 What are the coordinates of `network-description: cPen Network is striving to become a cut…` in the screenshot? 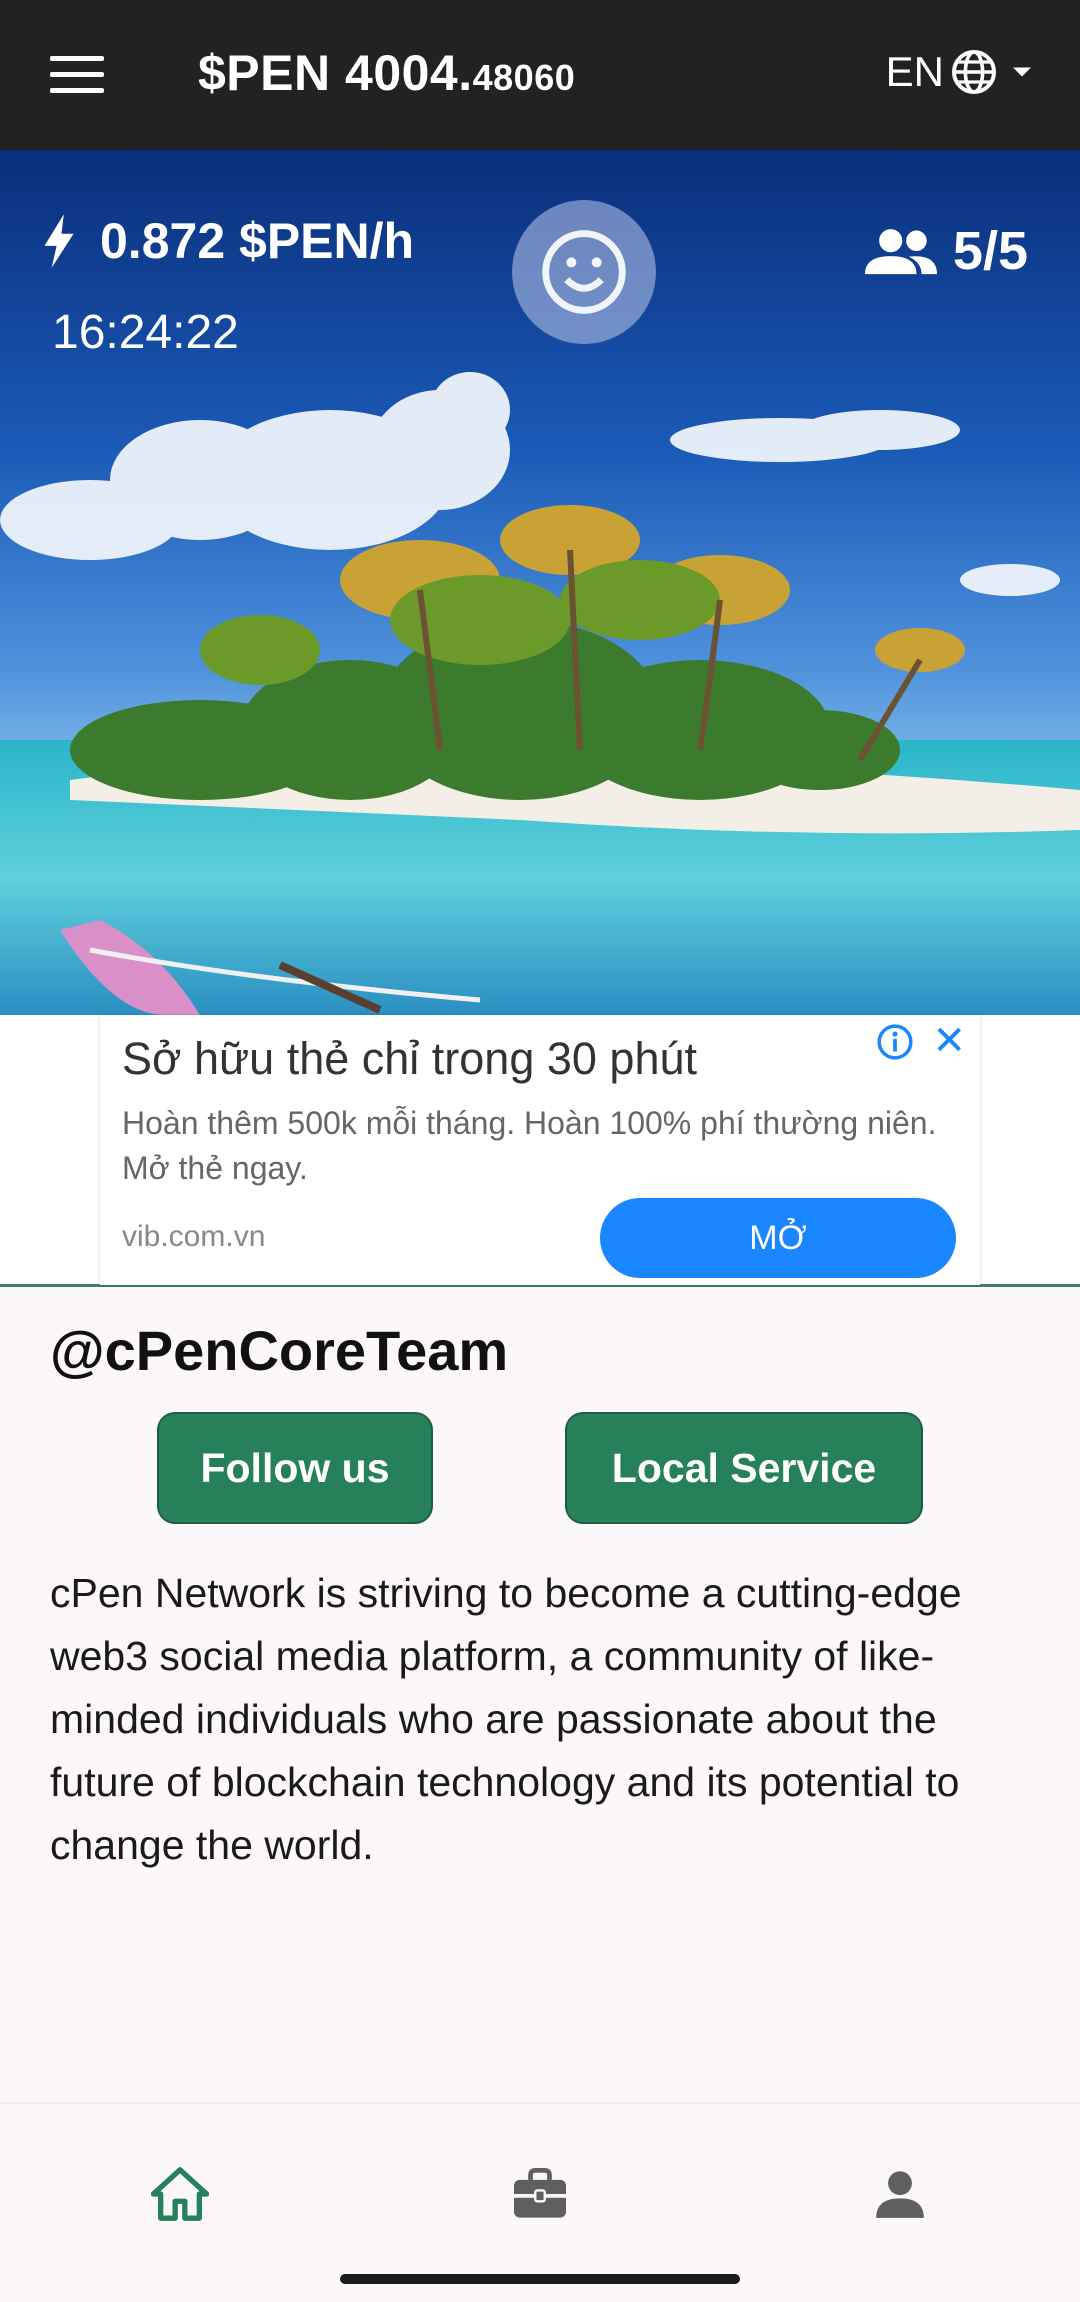 It's located at (506, 1719).